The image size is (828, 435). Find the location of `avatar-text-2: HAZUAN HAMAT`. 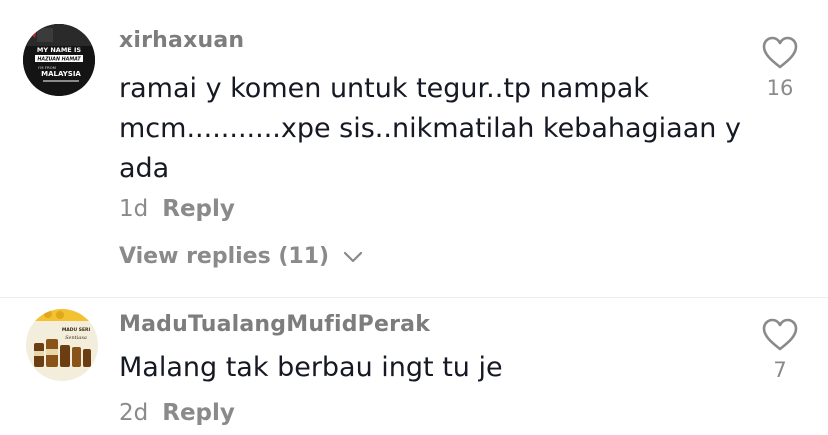

avatar-text-2: HAZUAN HAMAT is located at coordinates (59, 60).